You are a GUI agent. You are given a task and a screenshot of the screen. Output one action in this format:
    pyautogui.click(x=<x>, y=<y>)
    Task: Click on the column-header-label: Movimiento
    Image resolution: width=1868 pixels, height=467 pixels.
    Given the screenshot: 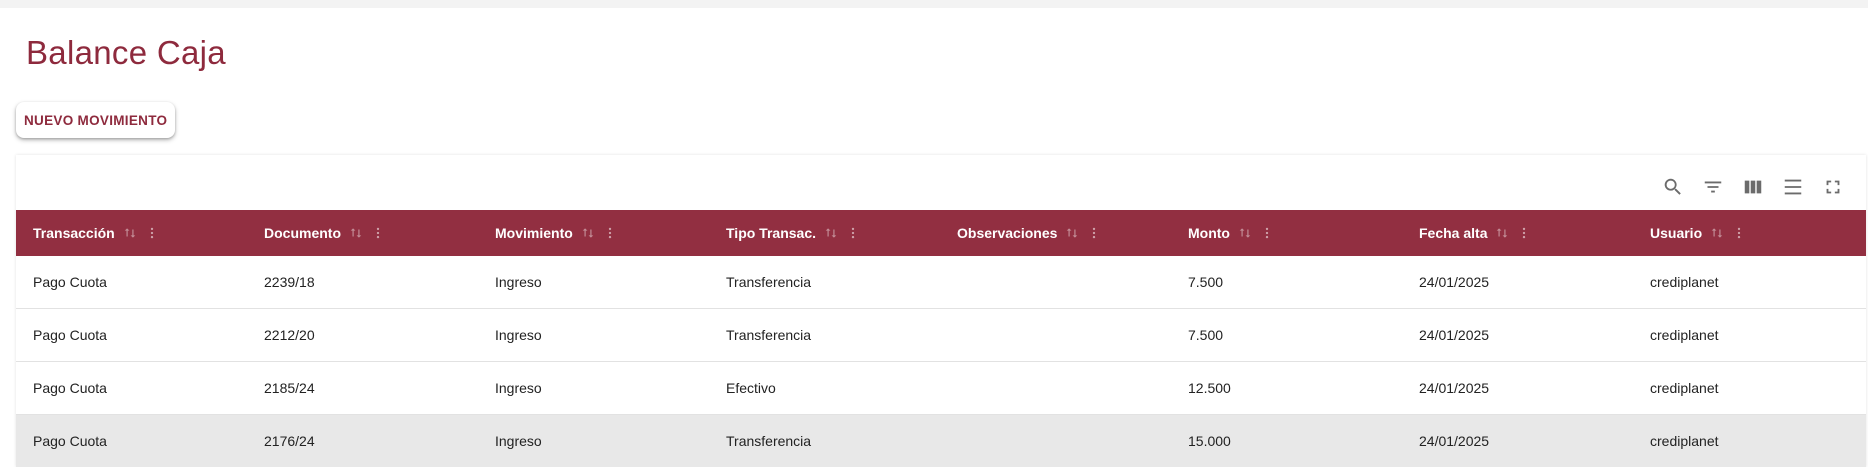 What is the action you would take?
    pyautogui.click(x=534, y=233)
    